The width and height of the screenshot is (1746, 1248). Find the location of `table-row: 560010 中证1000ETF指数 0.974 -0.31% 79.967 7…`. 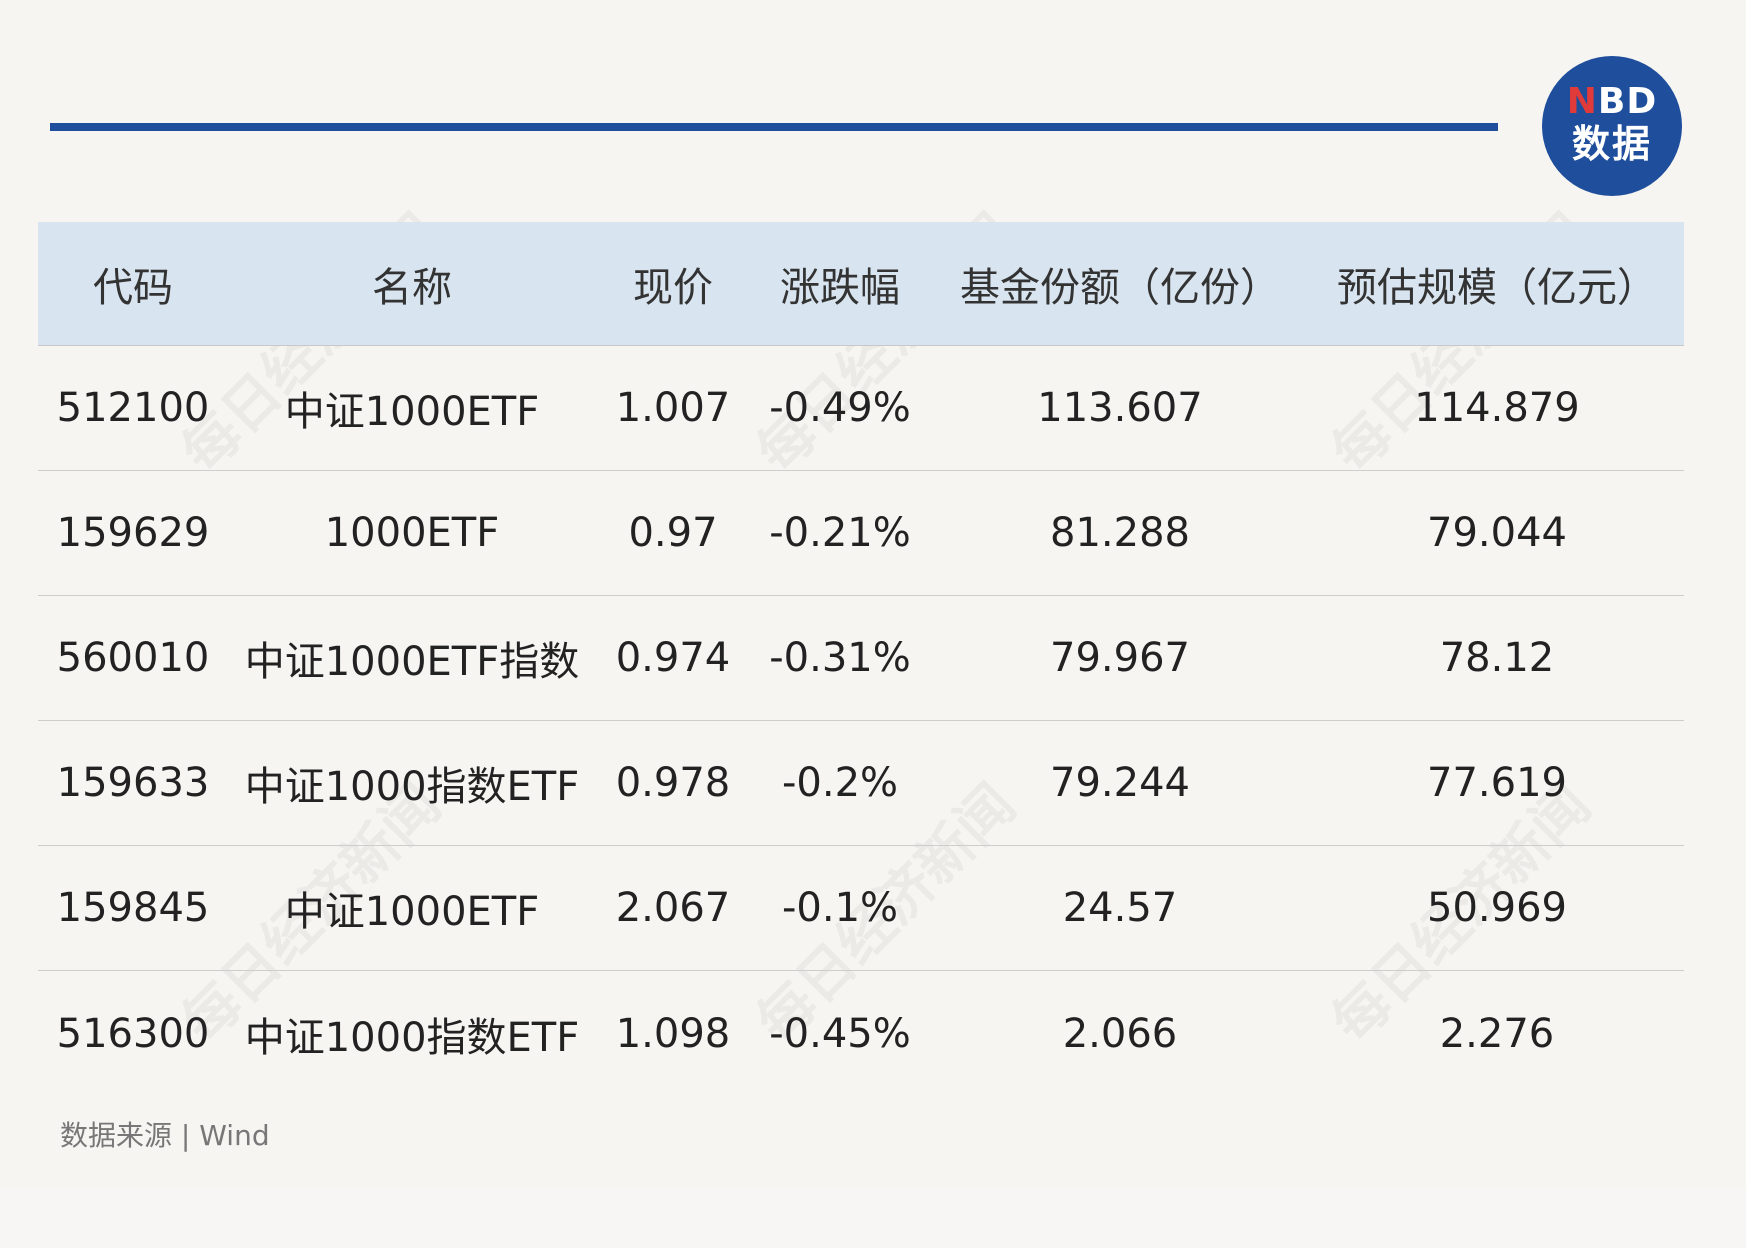

table-row: 560010 中证1000ETF指数 0.974 -0.31% 79.967 7… is located at coordinates (861, 658).